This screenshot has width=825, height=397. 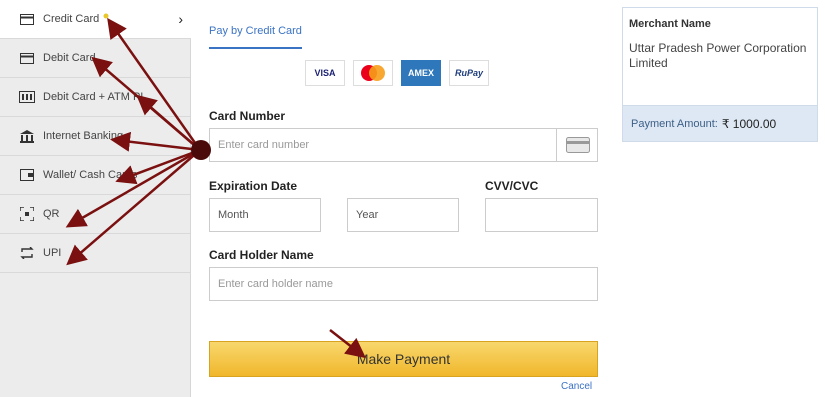 I want to click on card-holder-label: Card Holder Name, so click(x=261, y=255).